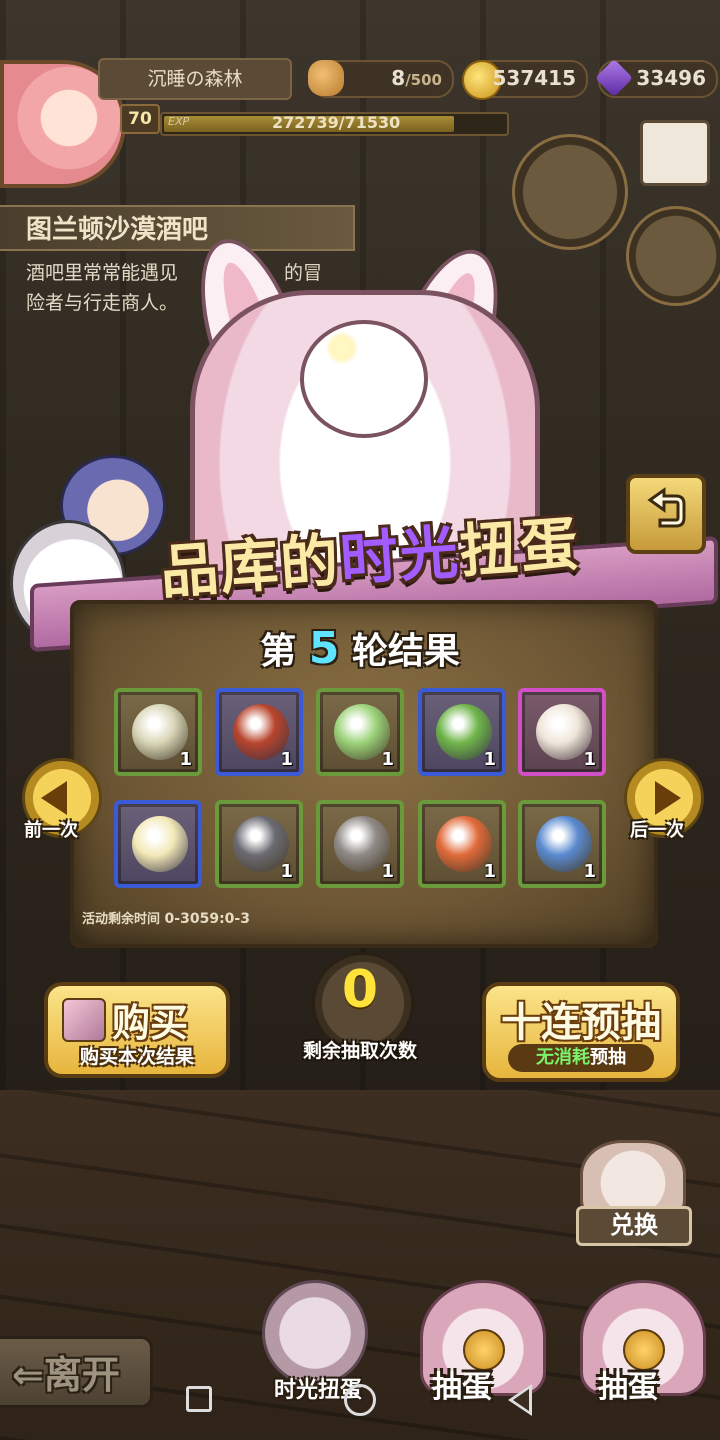  I want to click on draw-egg-label-2: 抽蛋, so click(628, 1384).